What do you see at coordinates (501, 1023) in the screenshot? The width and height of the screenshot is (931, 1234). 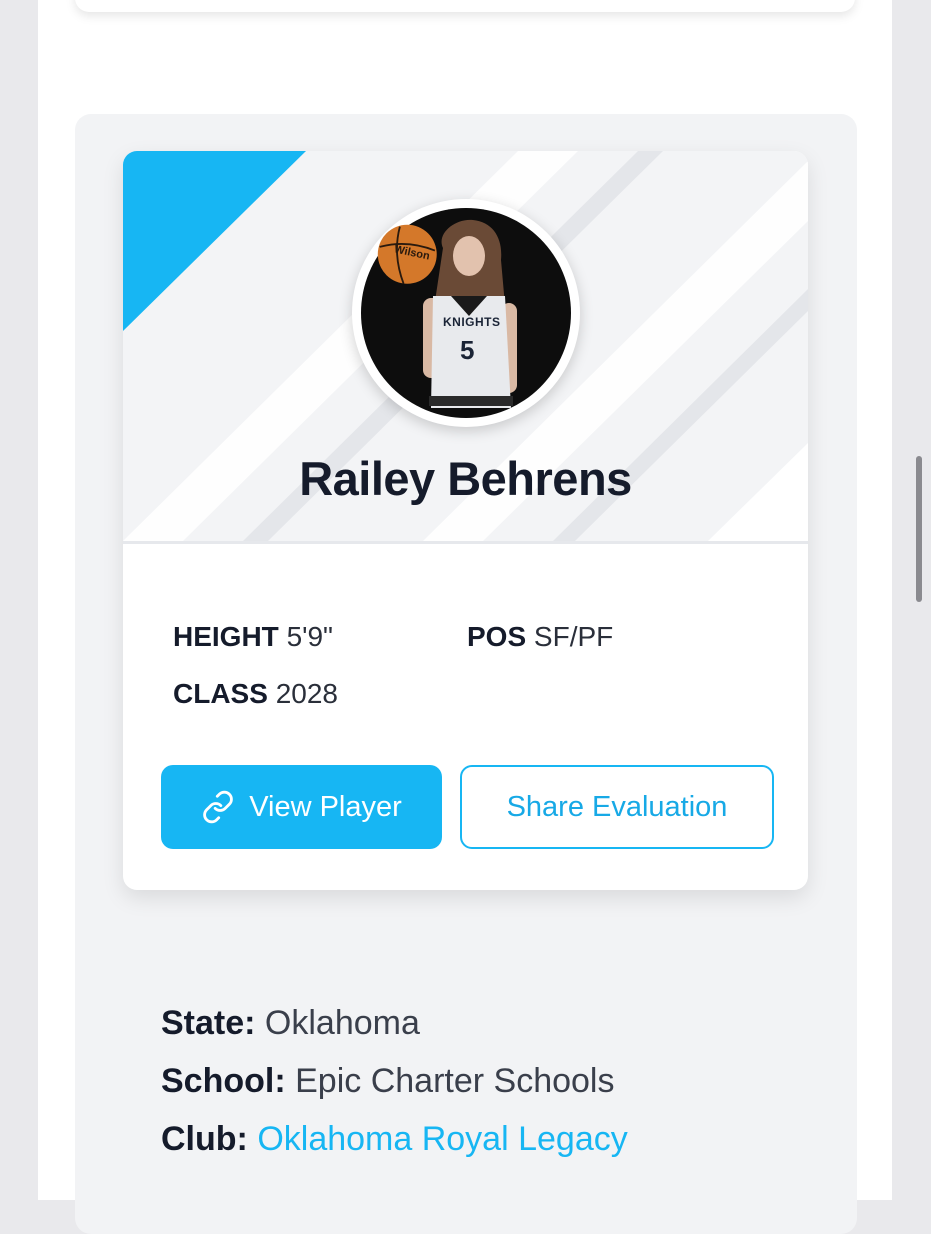 I see `info-state: State: Oklahoma` at bounding box center [501, 1023].